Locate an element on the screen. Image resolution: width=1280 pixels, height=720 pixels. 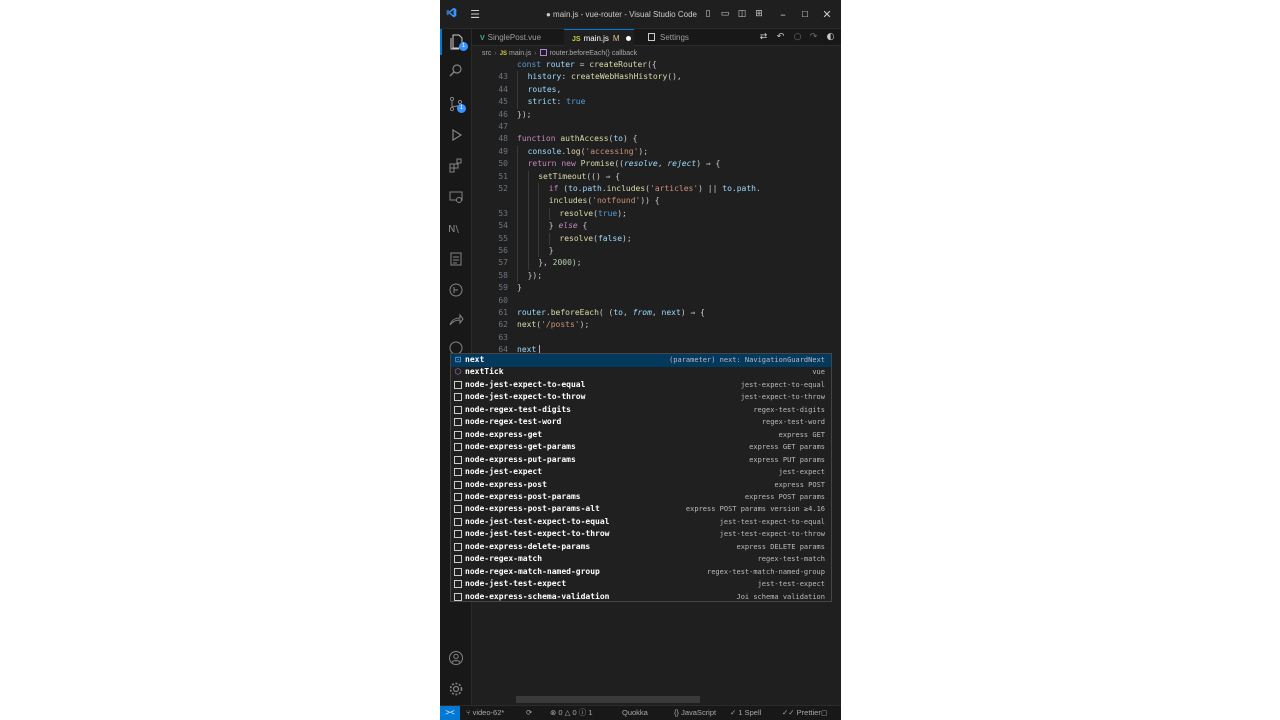
code-line: }, 2000); is located at coordinates (559, 263).